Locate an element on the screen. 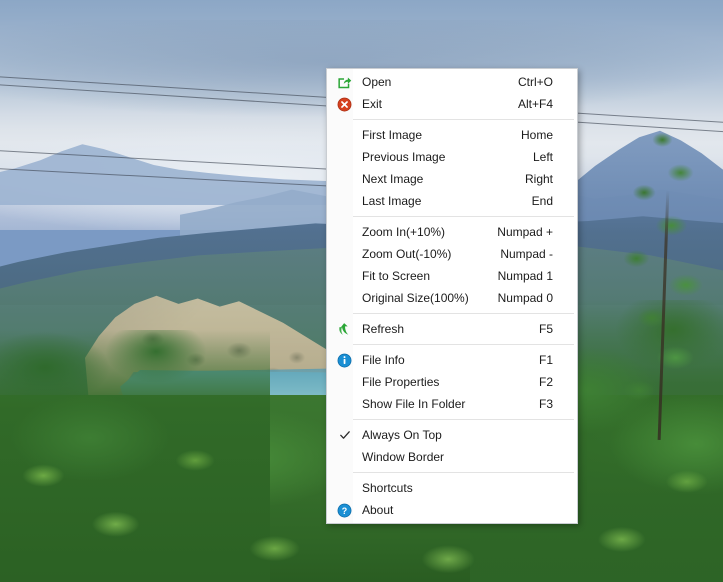  menu-item-label: Next Image is located at coordinates (393, 179).